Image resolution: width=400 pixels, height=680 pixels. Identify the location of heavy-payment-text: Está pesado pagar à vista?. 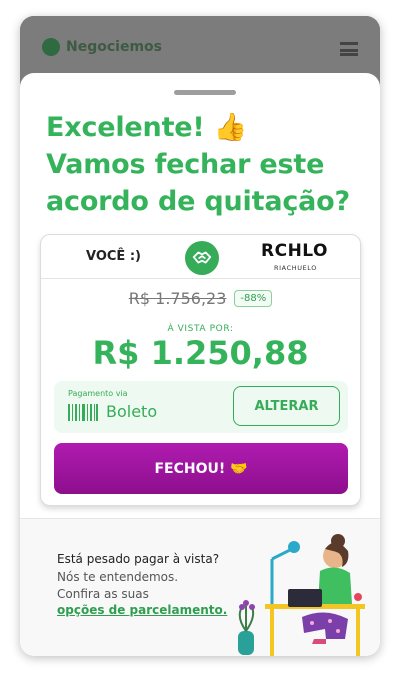
(138, 559).